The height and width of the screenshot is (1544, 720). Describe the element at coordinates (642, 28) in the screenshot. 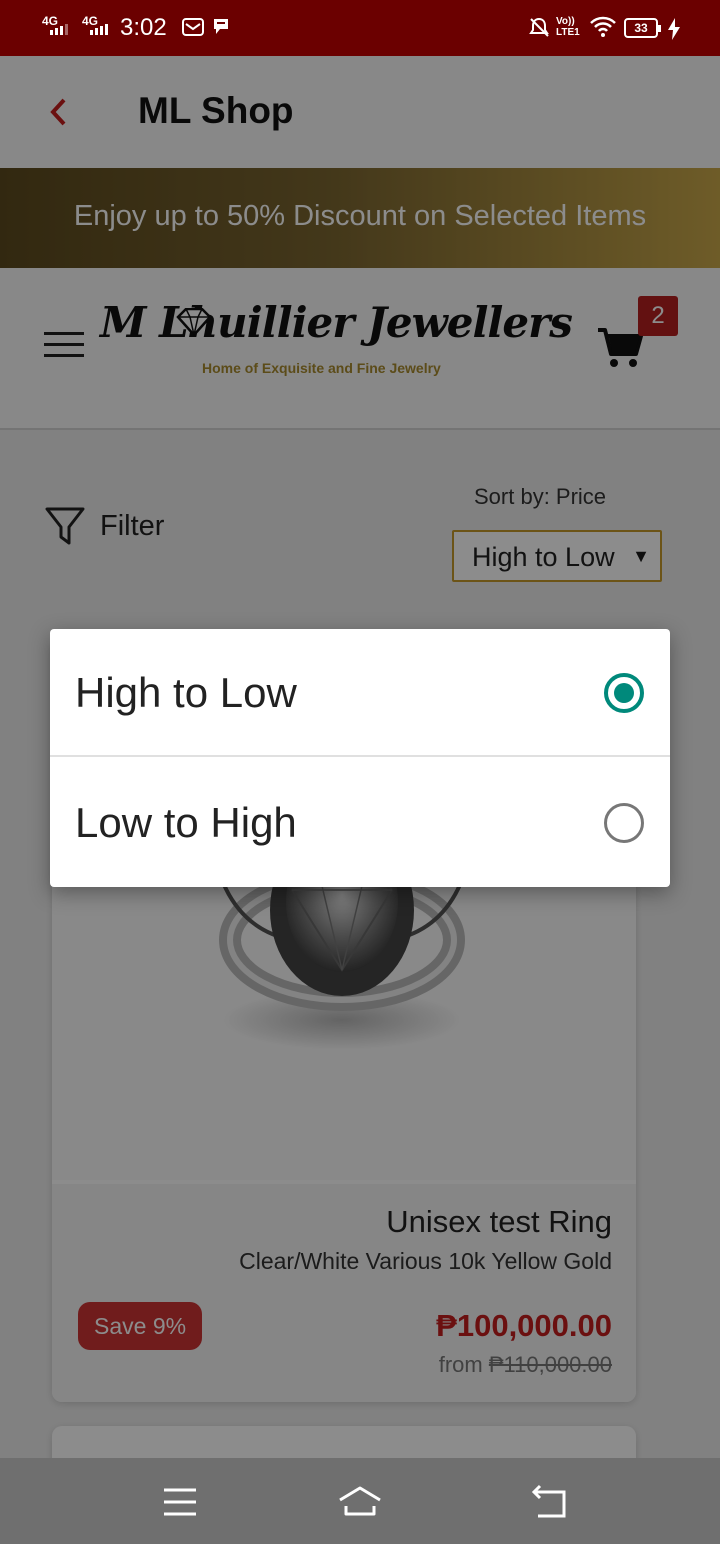

I see `battery-icon: 33` at that location.